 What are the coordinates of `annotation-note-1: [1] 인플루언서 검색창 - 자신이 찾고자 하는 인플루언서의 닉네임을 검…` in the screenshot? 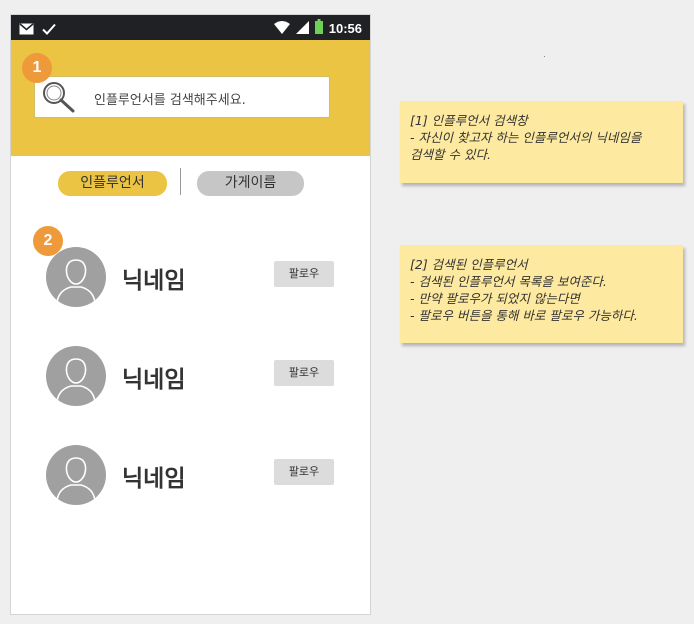 It's located at (541, 142).